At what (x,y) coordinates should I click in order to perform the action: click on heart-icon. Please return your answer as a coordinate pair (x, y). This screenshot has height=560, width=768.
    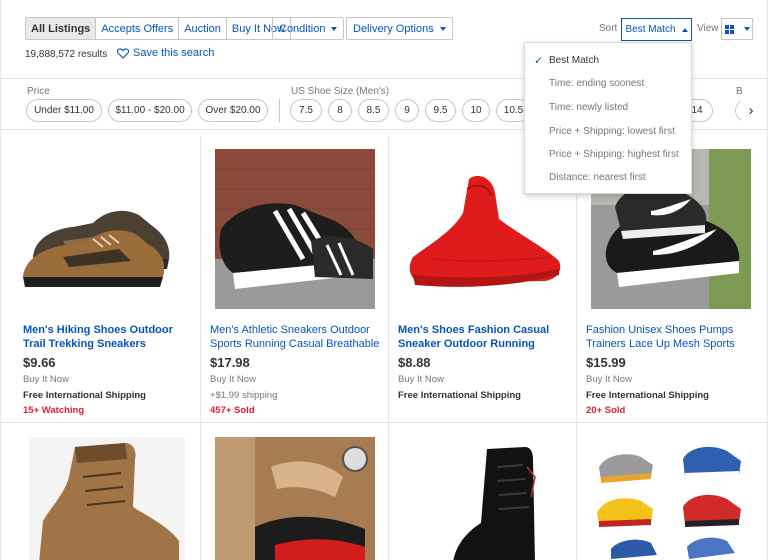
    Looking at the image, I should click on (123, 53).